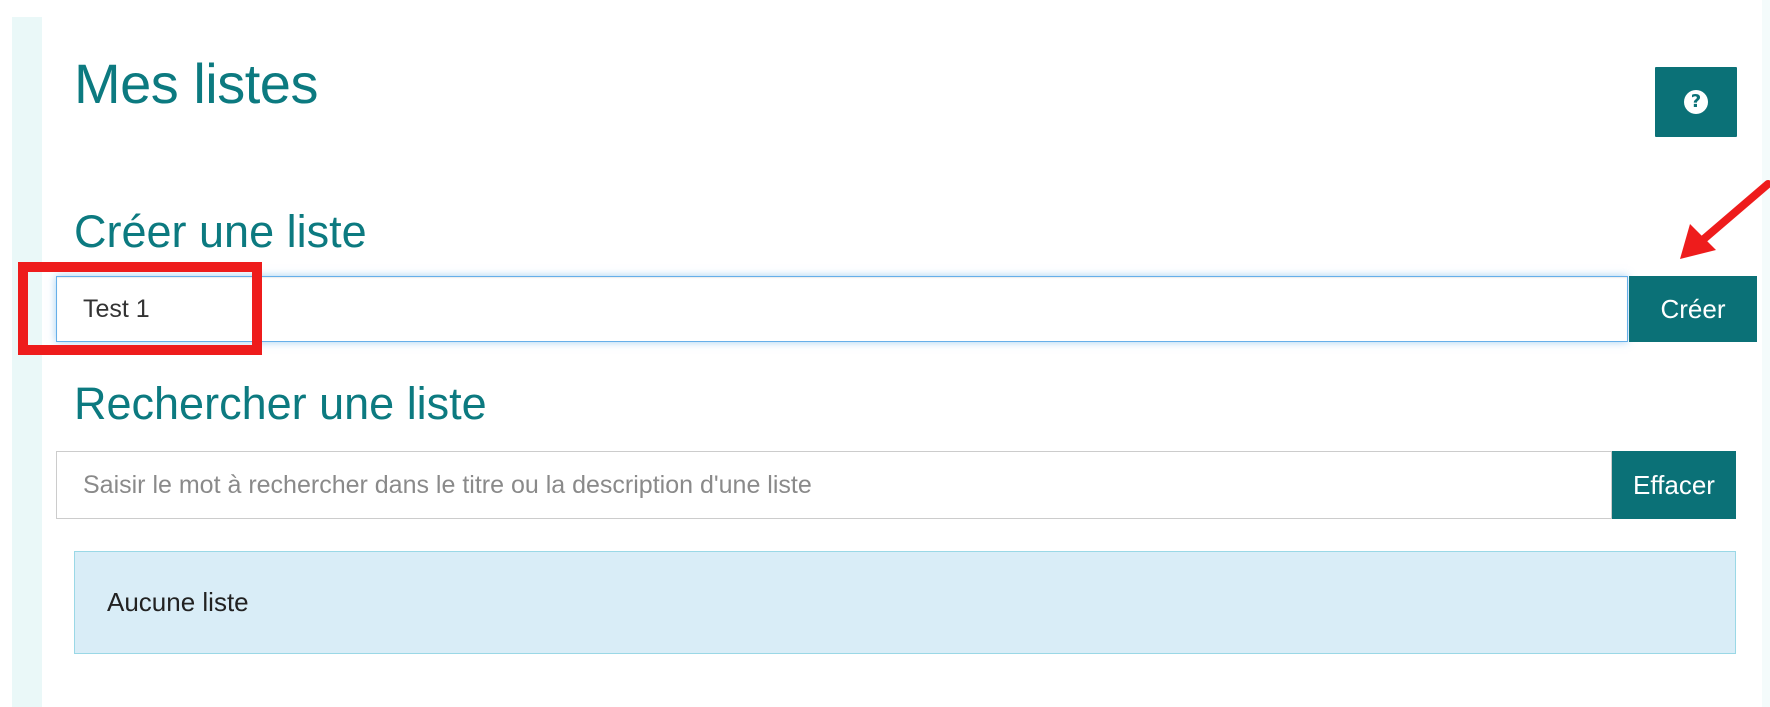  I want to click on empty-list-alert: Aucune liste, so click(905, 602).